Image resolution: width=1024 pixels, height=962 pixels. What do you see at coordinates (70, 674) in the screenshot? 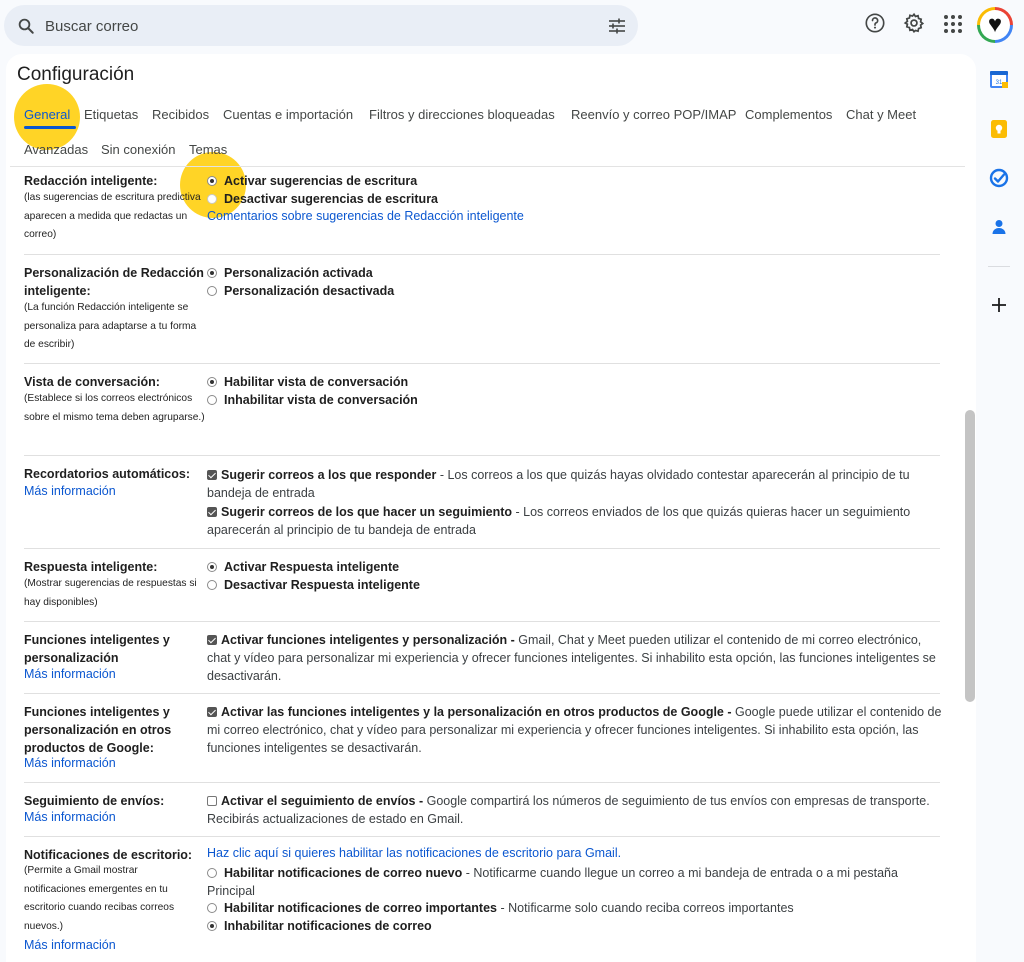
I see `smart-features-more-info-link: Más información` at bounding box center [70, 674].